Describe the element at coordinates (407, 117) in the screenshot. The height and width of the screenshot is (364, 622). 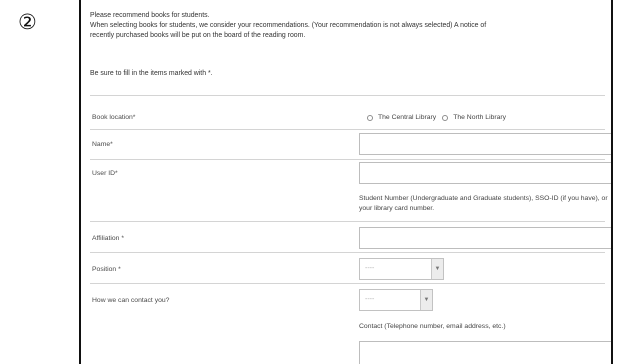
I see `central-library-option-label: The Central Library` at that location.